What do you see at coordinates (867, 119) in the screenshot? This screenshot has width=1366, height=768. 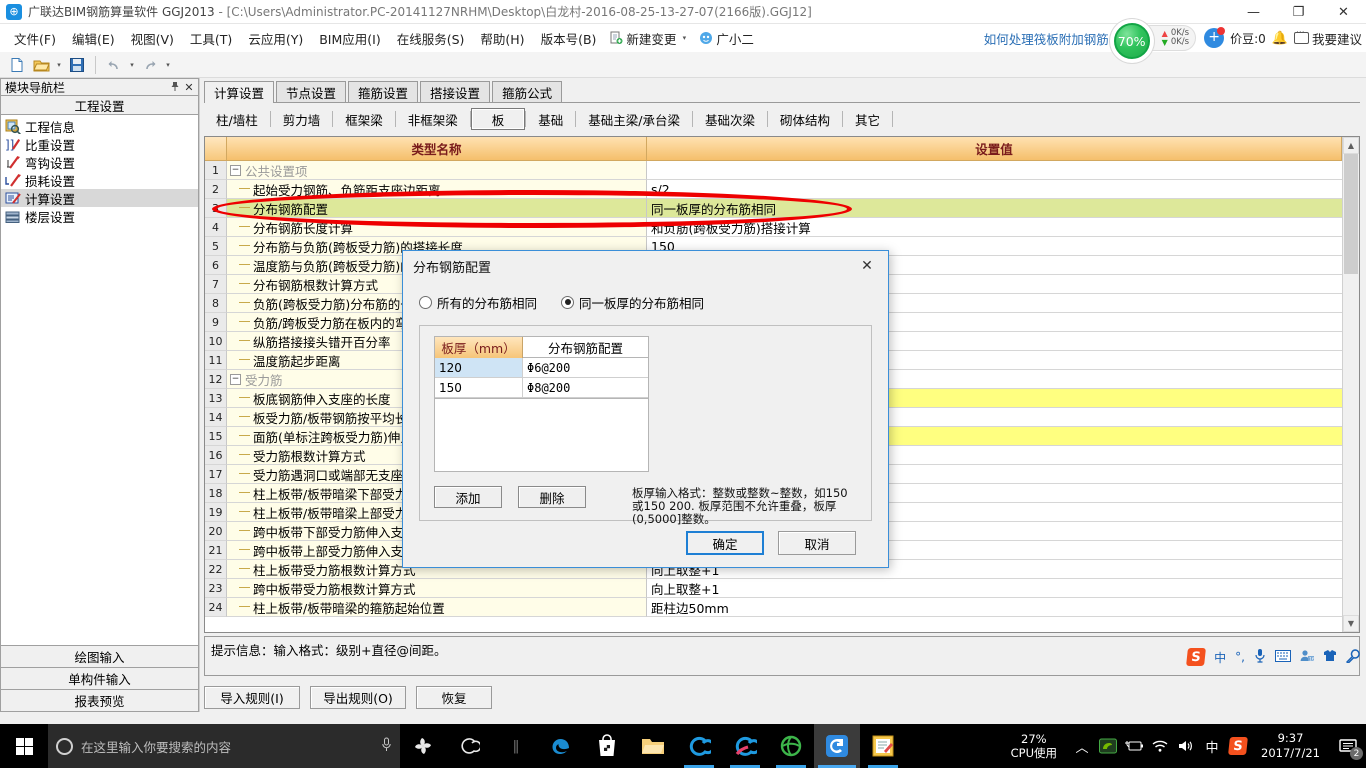 I see `tab-other: 其它` at bounding box center [867, 119].